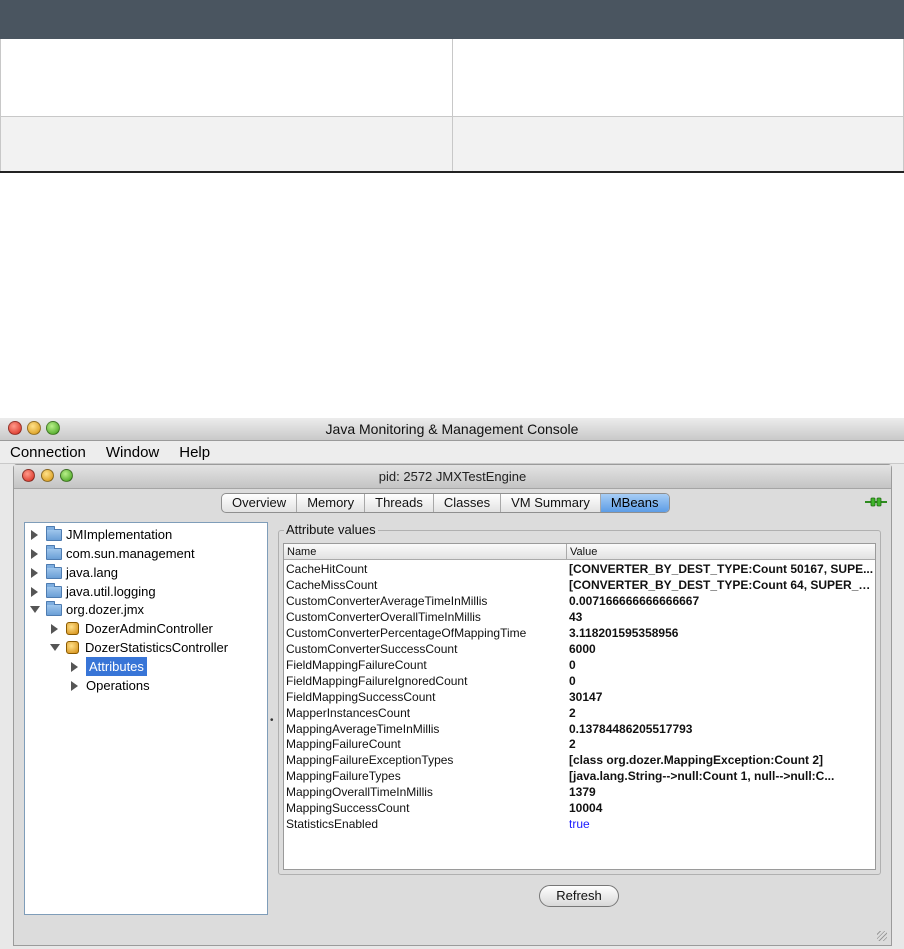 The height and width of the screenshot is (949, 904). What do you see at coordinates (92, 572) in the screenshot?
I see `tree-node-label: java.lang` at bounding box center [92, 572].